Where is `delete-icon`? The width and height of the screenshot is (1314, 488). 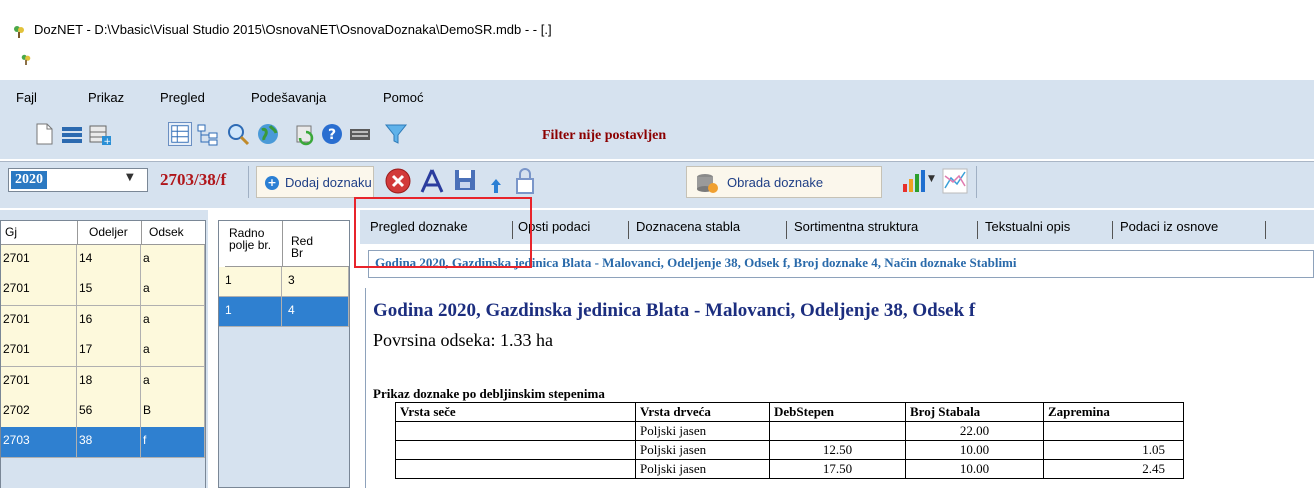 delete-icon is located at coordinates (398, 181).